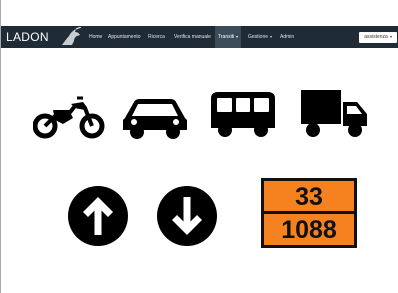  Describe the element at coordinates (287, 37) in the screenshot. I see `nav-admin: Admin` at that location.